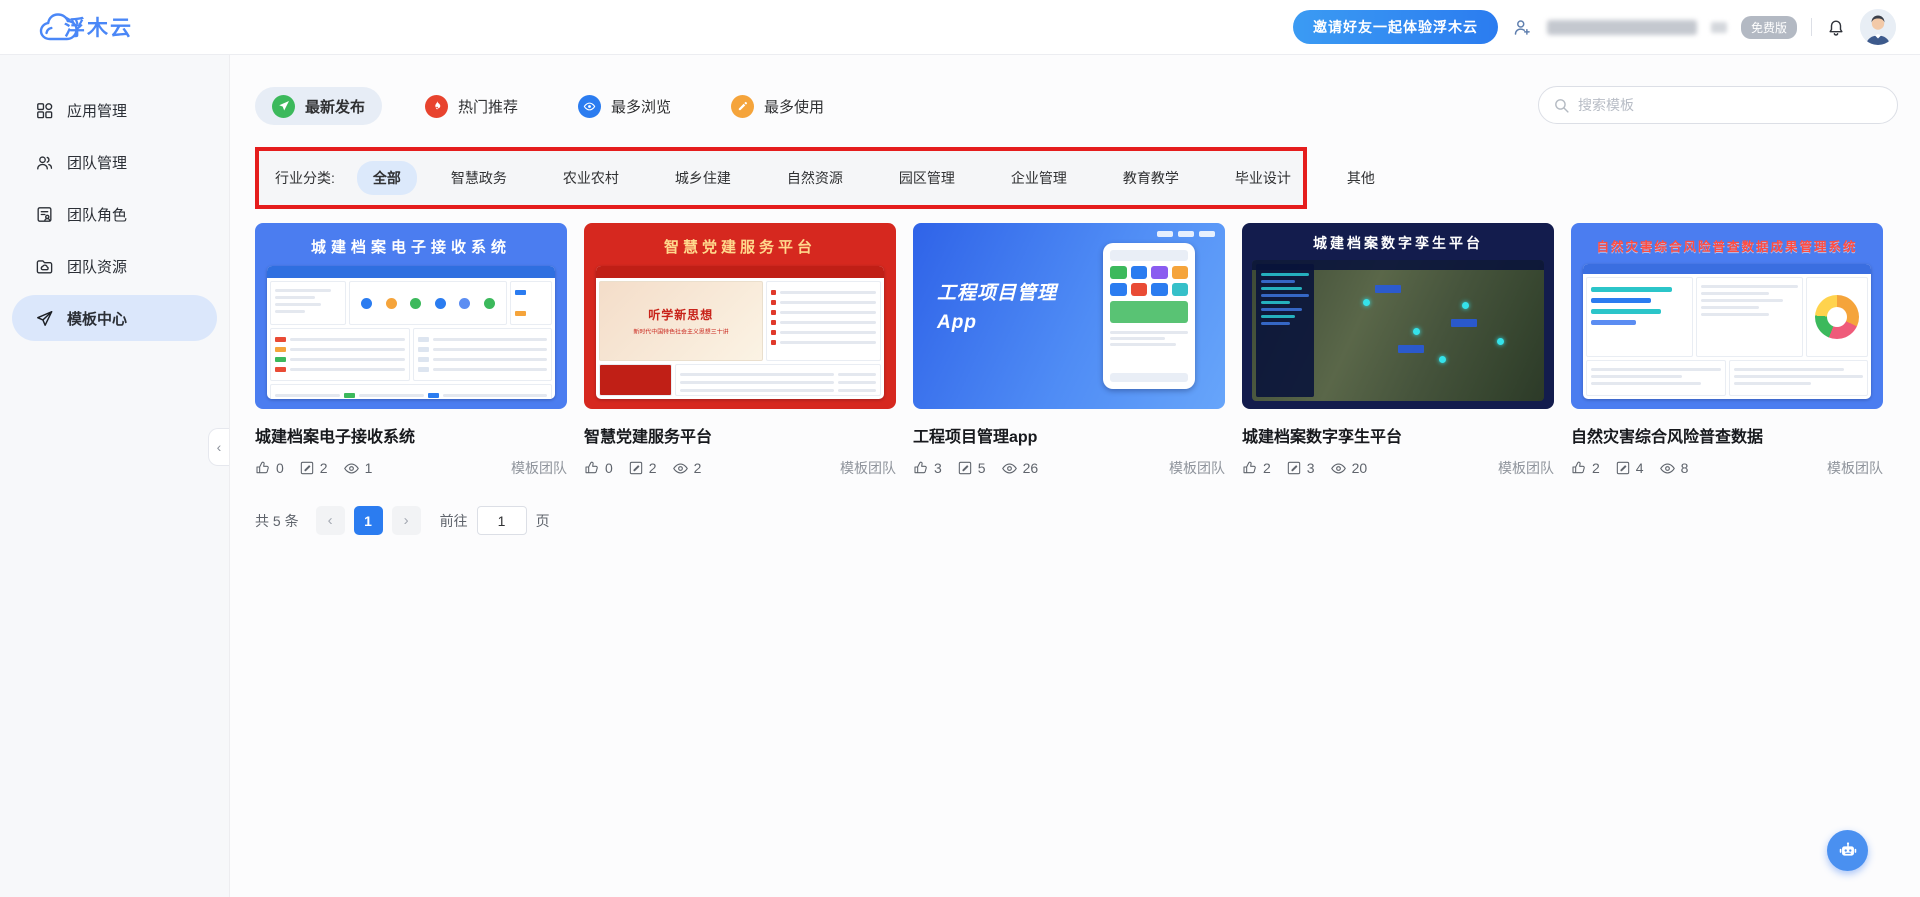 This screenshot has height=897, width=1920. I want to click on prev-page-button: ‹, so click(330, 520).